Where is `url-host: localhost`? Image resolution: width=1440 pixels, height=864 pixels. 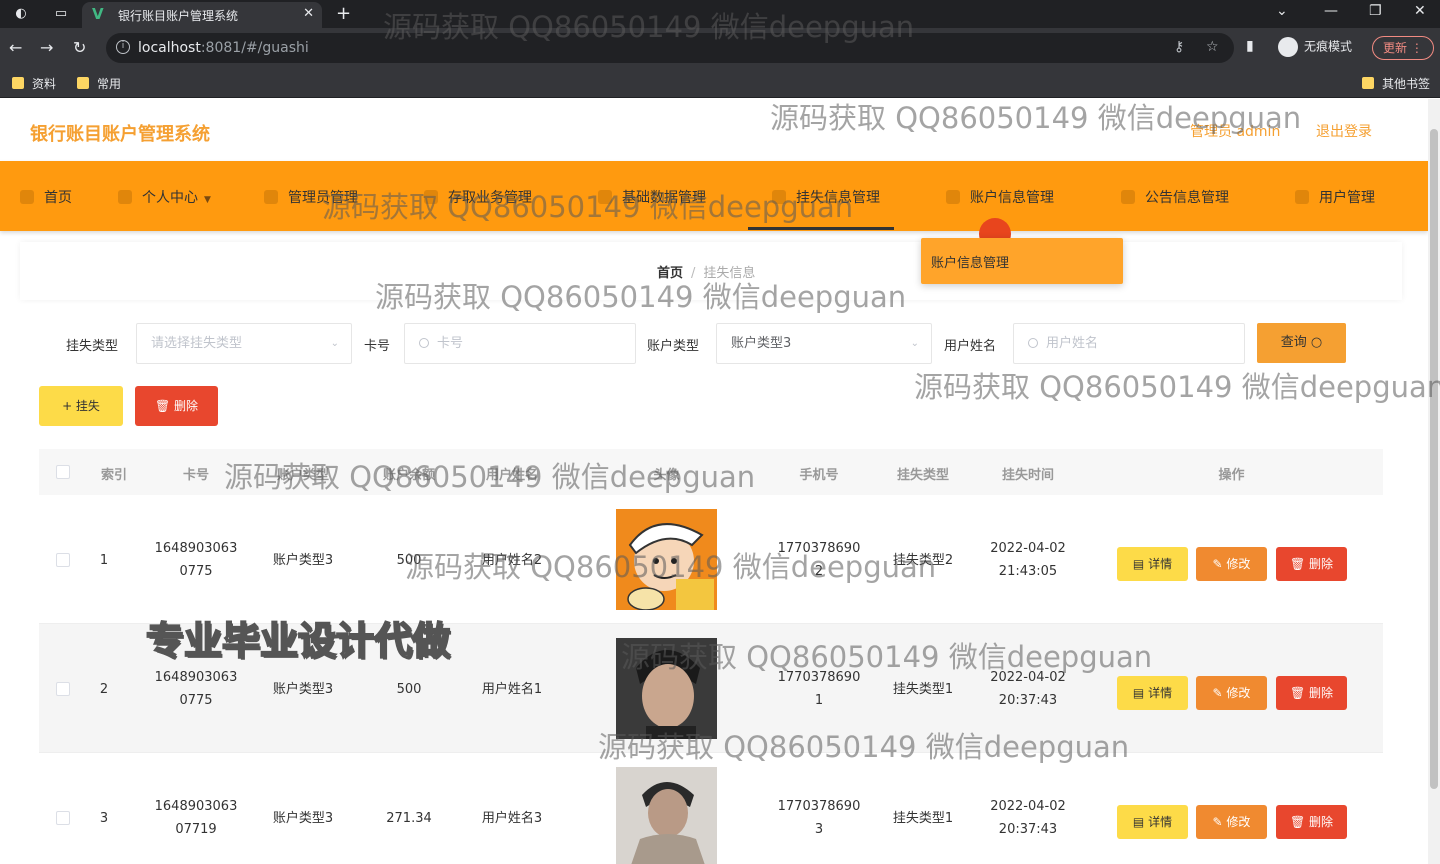 url-host: localhost is located at coordinates (169, 48).